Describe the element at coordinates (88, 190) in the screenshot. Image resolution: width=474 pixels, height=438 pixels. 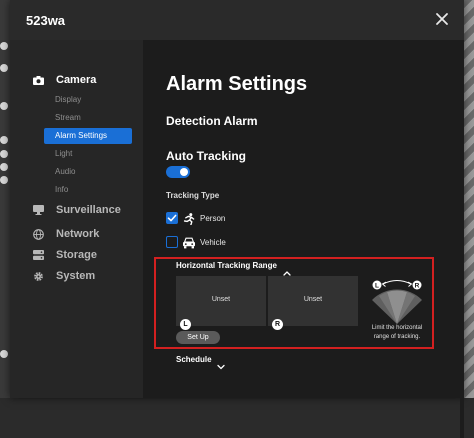
I see `sidebar-subitem-info: Info` at that location.